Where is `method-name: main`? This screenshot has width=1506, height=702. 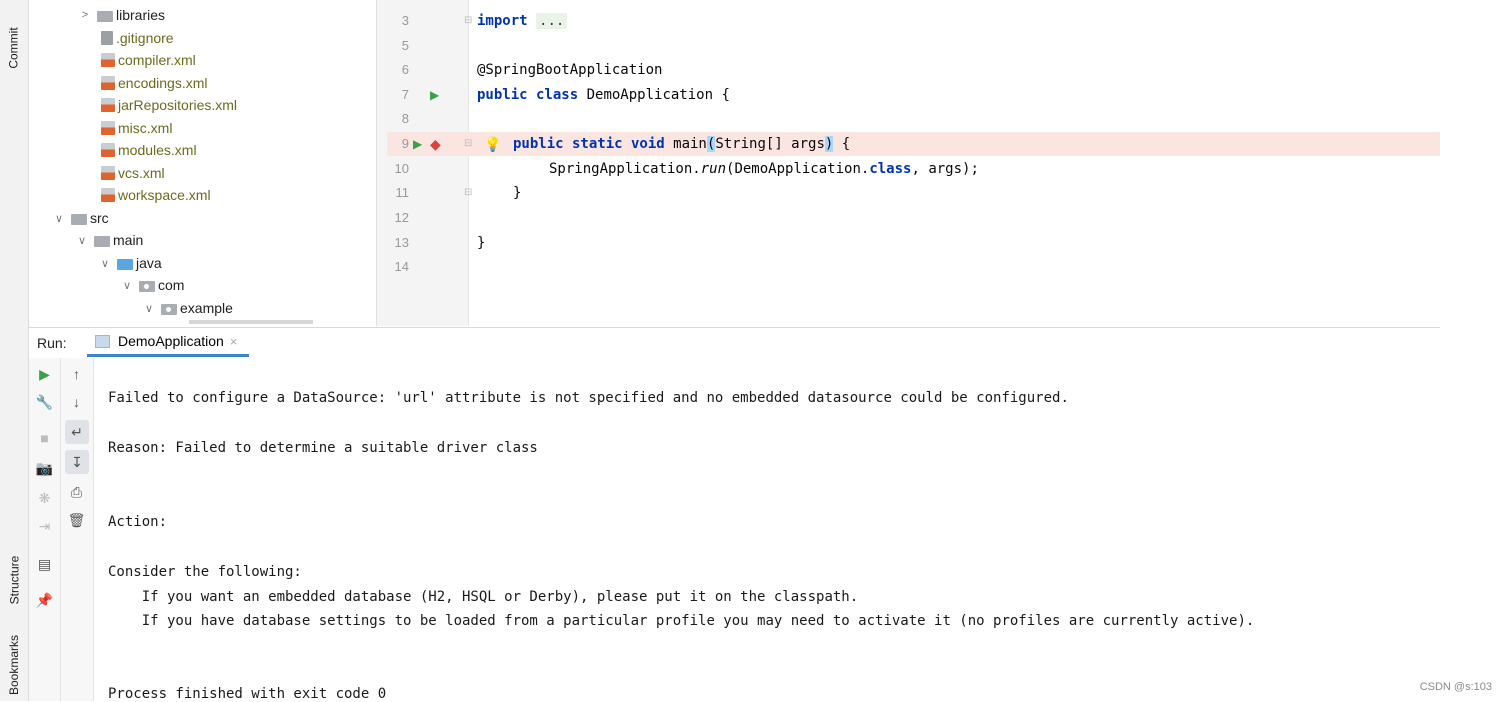 method-name: main is located at coordinates (685, 144).